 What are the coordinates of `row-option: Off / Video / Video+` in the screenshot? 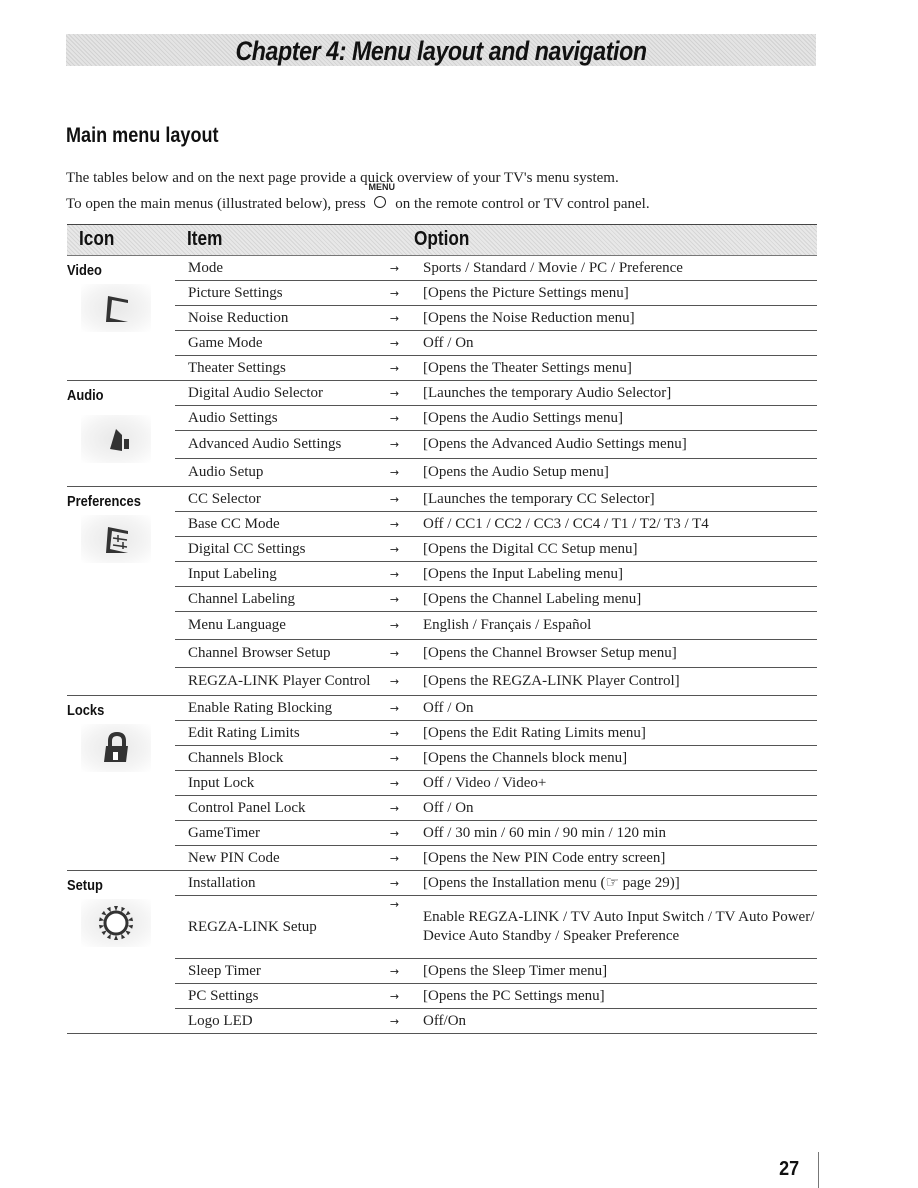 It's located at (485, 782).